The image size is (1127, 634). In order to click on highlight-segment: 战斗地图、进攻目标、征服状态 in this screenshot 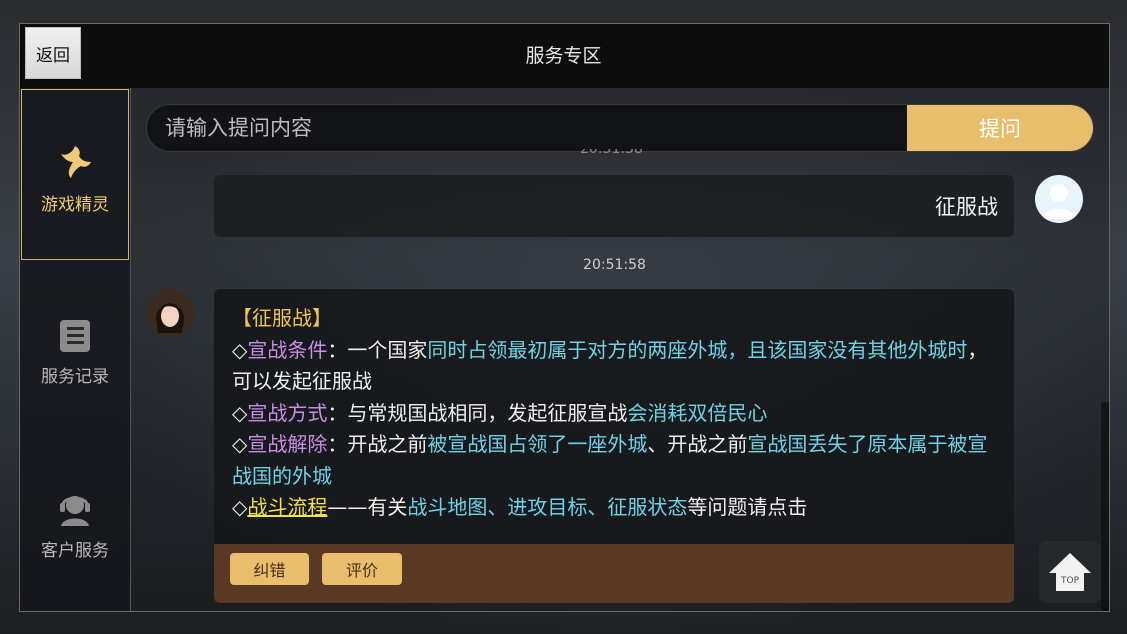, I will do `click(547, 507)`.